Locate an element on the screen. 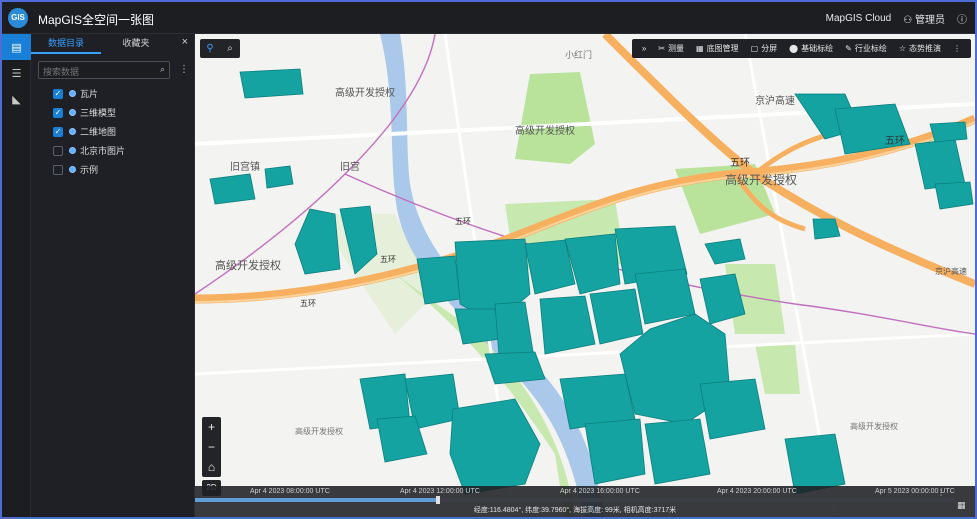 This screenshot has width=977, height=519. timeline-handle is located at coordinates (438, 500).